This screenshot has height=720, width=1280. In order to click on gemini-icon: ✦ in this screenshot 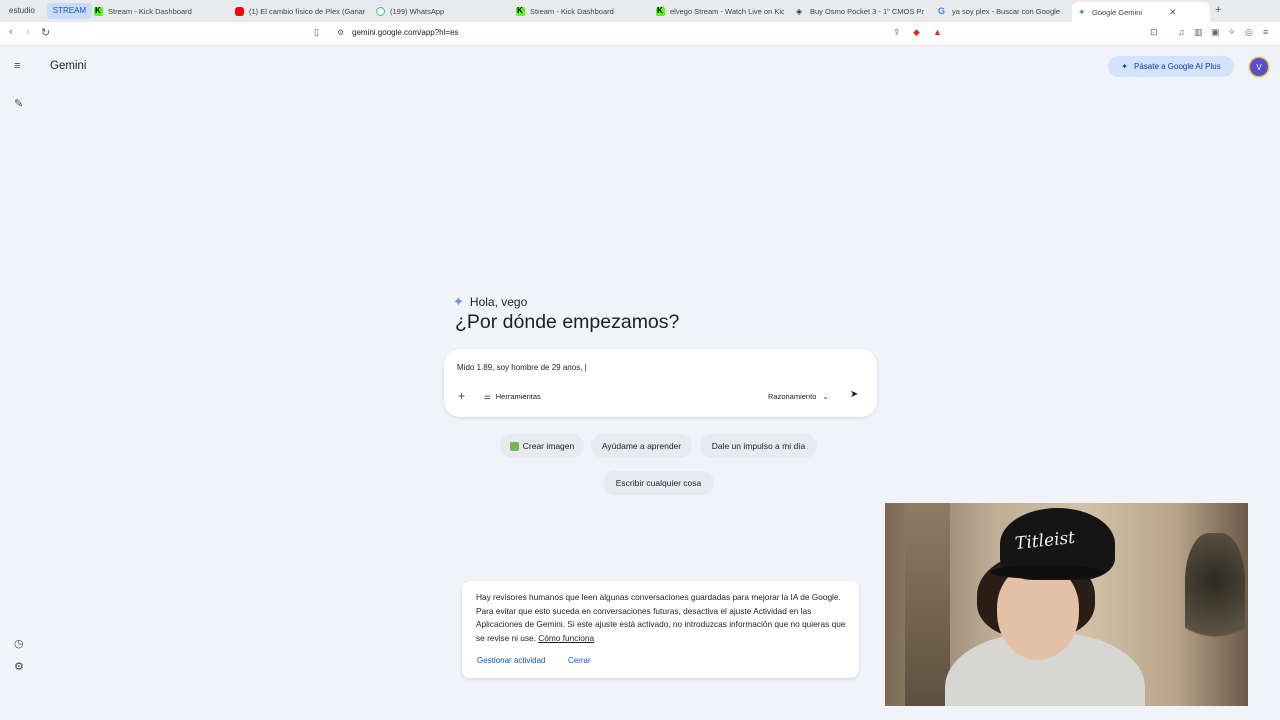, I will do `click(1082, 11)`.